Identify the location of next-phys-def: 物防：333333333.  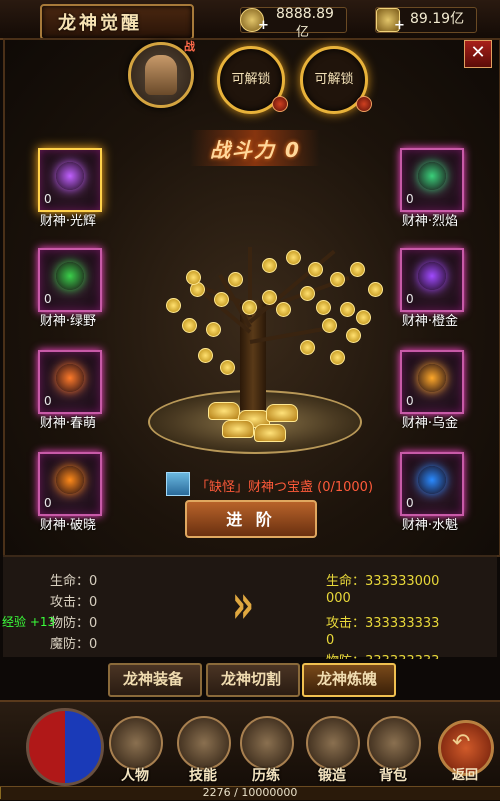
(382, 654).